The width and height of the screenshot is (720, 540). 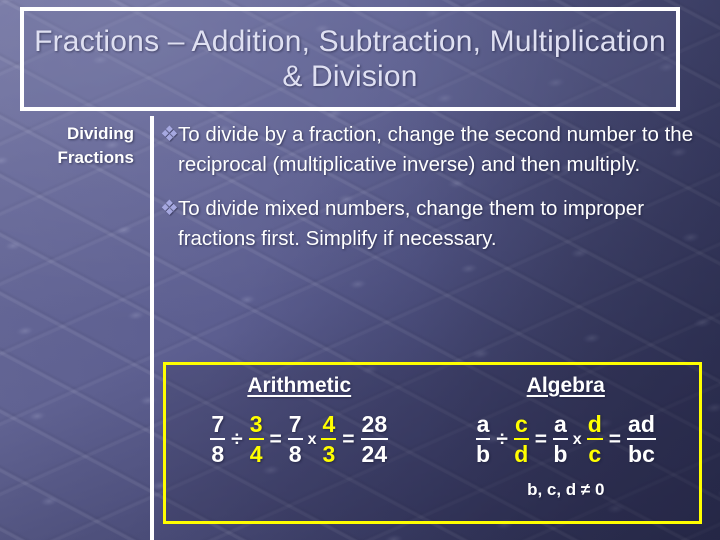 What do you see at coordinates (152, 328) in the screenshot?
I see `vertical-divider` at bounding box center [152, 328].